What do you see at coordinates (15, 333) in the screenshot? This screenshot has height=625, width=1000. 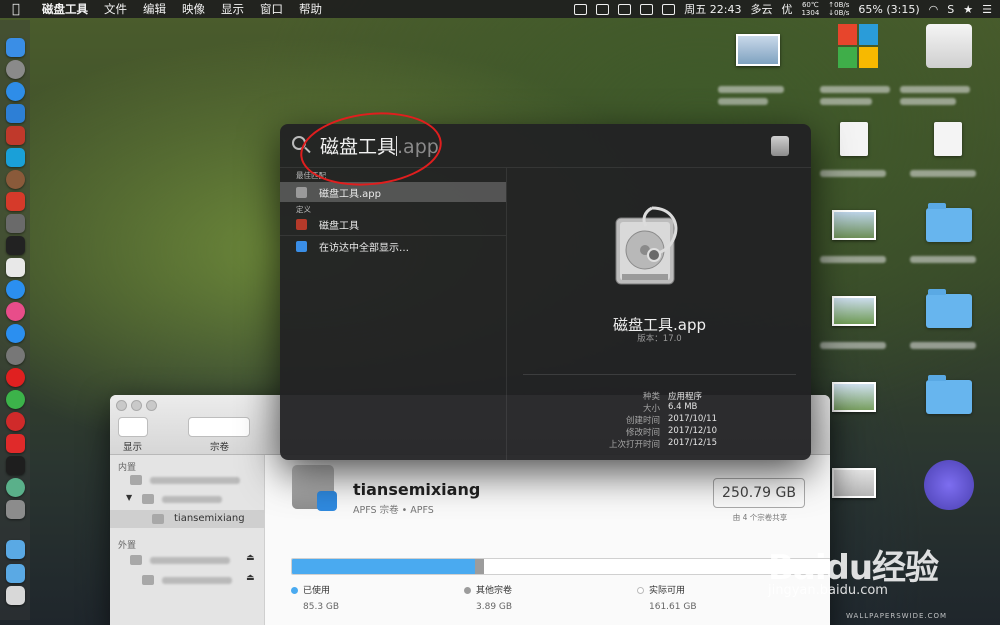 I see `app-store-dock-icon` at bounding box center [15, 333].